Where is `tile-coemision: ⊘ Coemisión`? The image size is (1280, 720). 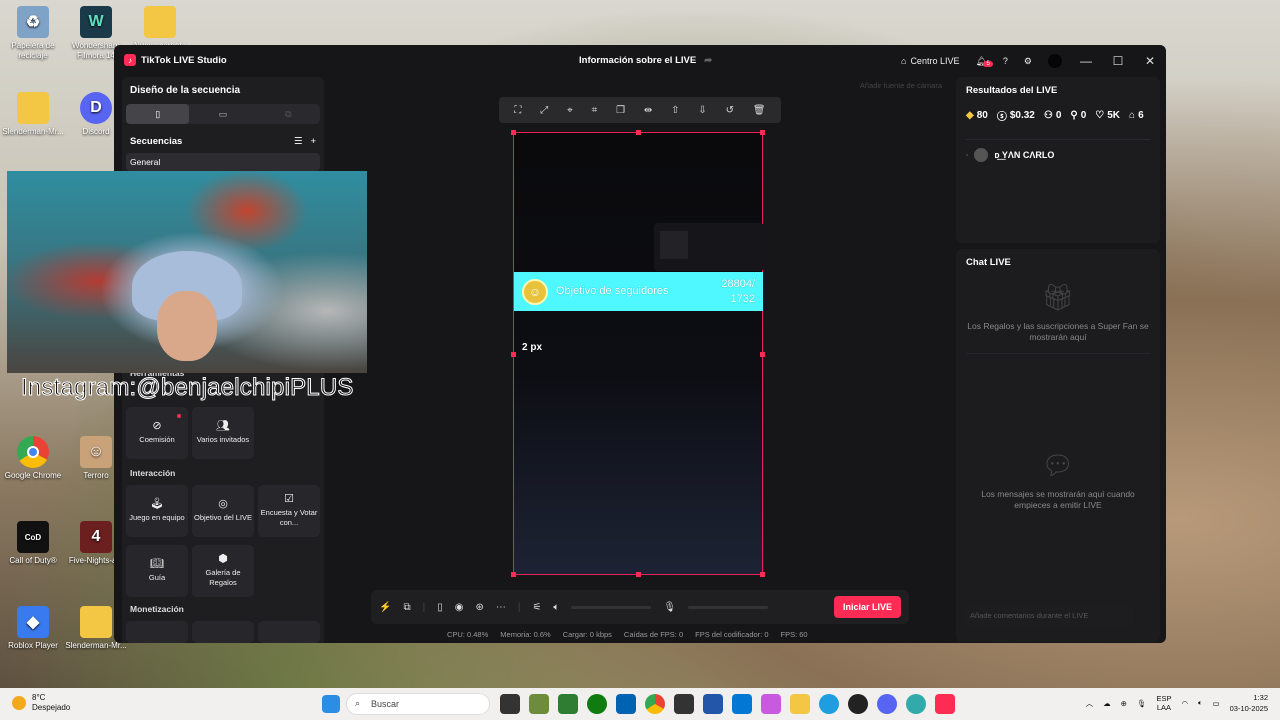
tile-coemision: ⊘ Coemisión is located at coordinates (157, 433).